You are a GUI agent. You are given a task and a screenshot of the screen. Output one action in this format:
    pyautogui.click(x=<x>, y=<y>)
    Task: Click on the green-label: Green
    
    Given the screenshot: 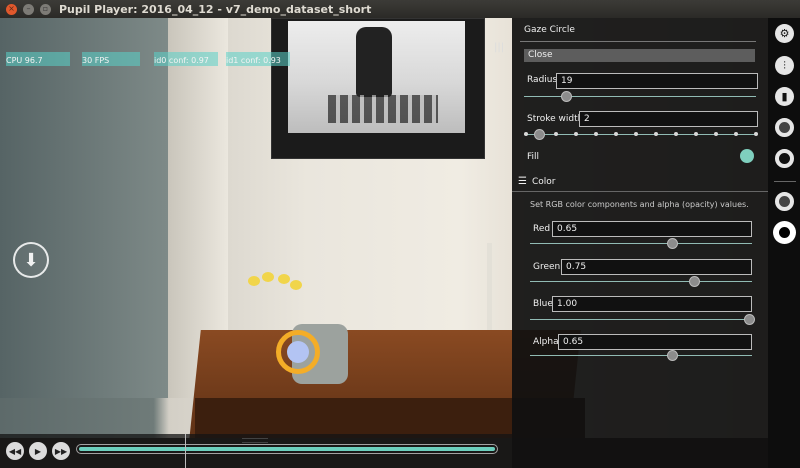 What is the action you would take?
    pyautogui.click(x=547, y=267)
    